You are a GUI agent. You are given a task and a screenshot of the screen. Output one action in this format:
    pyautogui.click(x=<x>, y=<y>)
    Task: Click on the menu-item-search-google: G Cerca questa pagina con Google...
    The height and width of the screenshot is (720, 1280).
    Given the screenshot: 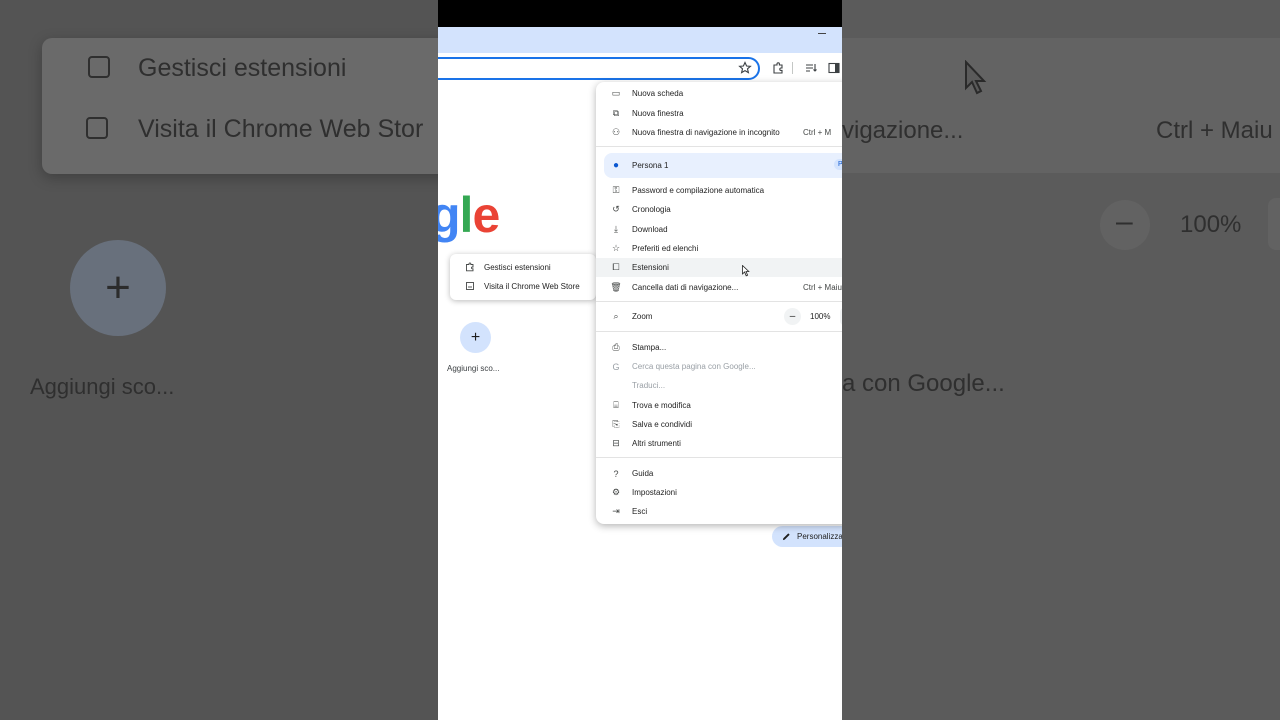 What is the action you would take?
    pyautogui.click(x=719, y=366)
    